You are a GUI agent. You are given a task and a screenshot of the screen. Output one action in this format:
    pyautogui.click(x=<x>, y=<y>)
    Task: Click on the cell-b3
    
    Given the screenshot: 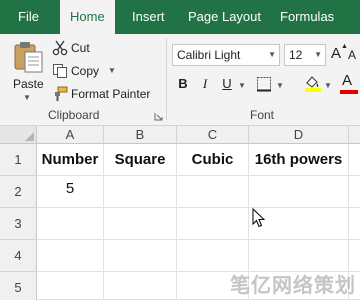 What is the action you would take?
    pyautogui.click(x=140, y=224)
    